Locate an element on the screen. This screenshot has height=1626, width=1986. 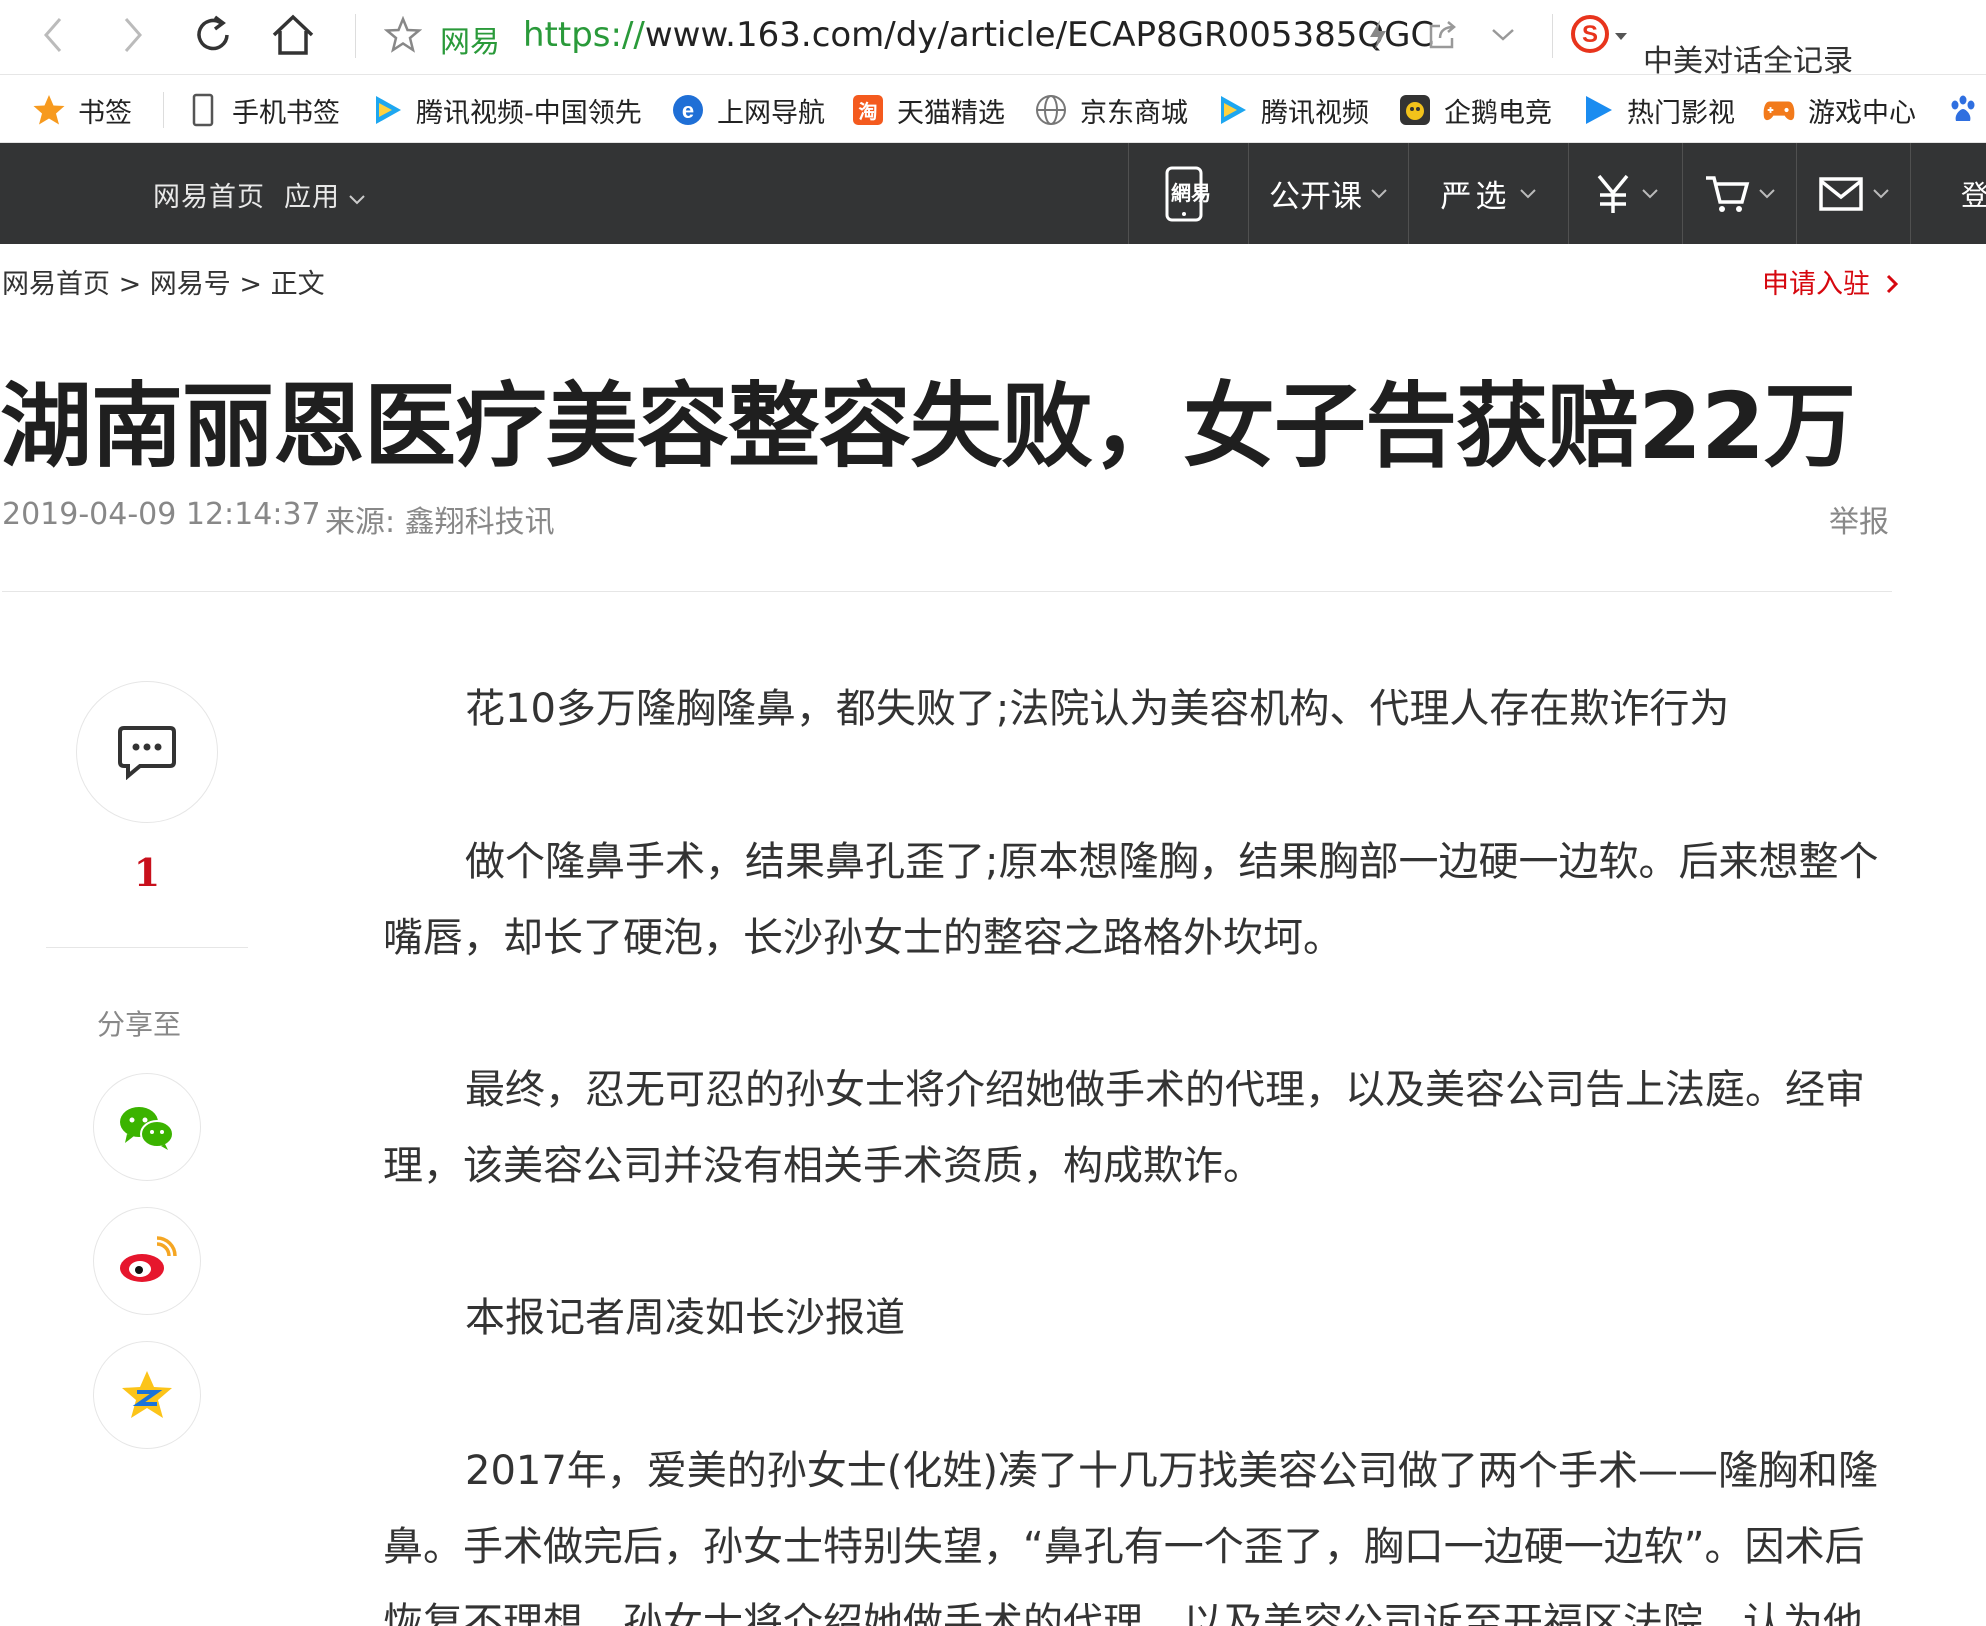
lightning-icon is located at coordinates (1378, 35).